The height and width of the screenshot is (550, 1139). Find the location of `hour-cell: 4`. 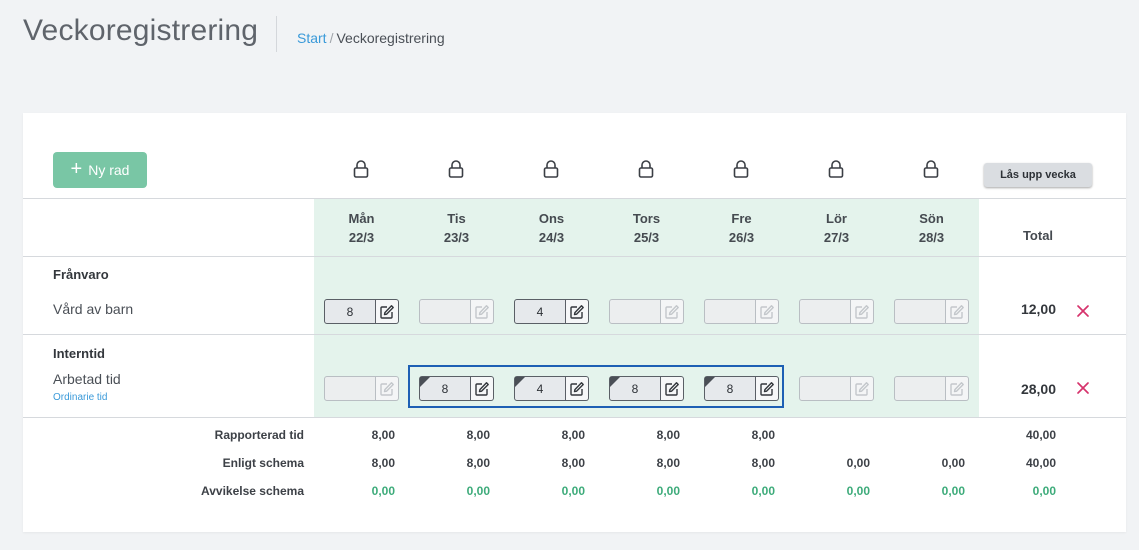

hour-cell: 4 is located at coordinates (551, 388).